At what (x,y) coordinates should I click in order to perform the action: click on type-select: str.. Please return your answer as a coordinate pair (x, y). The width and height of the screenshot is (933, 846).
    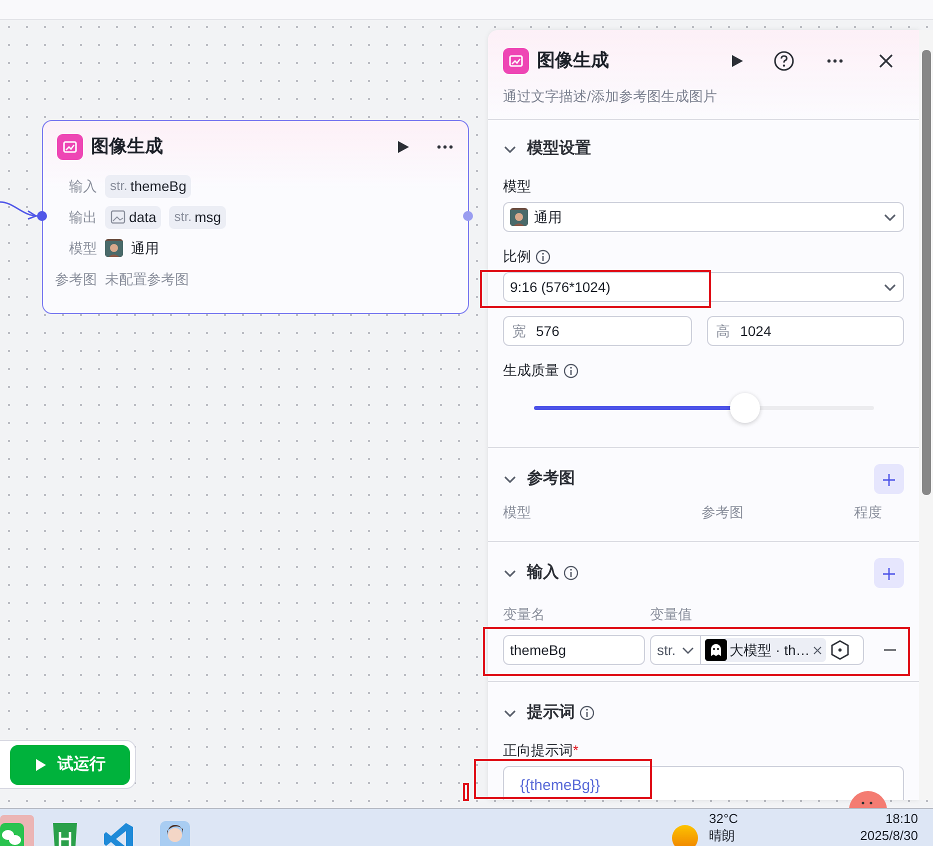
    Looking at the image, I should click on (676, 650).